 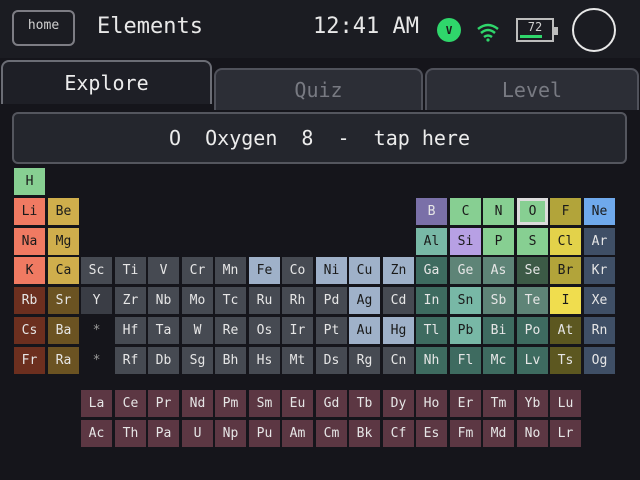 What do you see at coordinates (264, 403) in the screenshot?
I see `element-cell-sm: Sm` at bounding box center [264, 403].